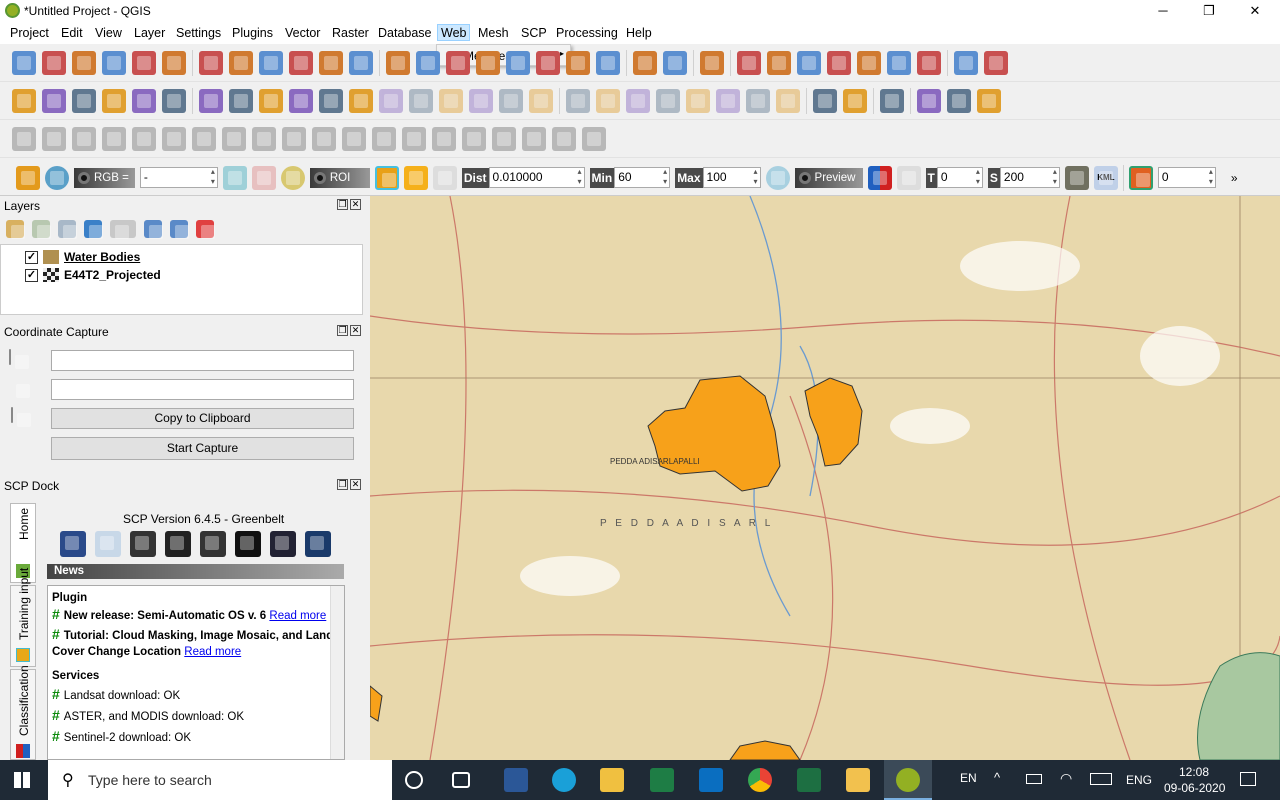 The width and height of the screenshot is (1280, 800). What do you see at coordinates (57, 177) in the screenshot?
I see `zoom-input-image-icon` at bounding box center [57, 177].